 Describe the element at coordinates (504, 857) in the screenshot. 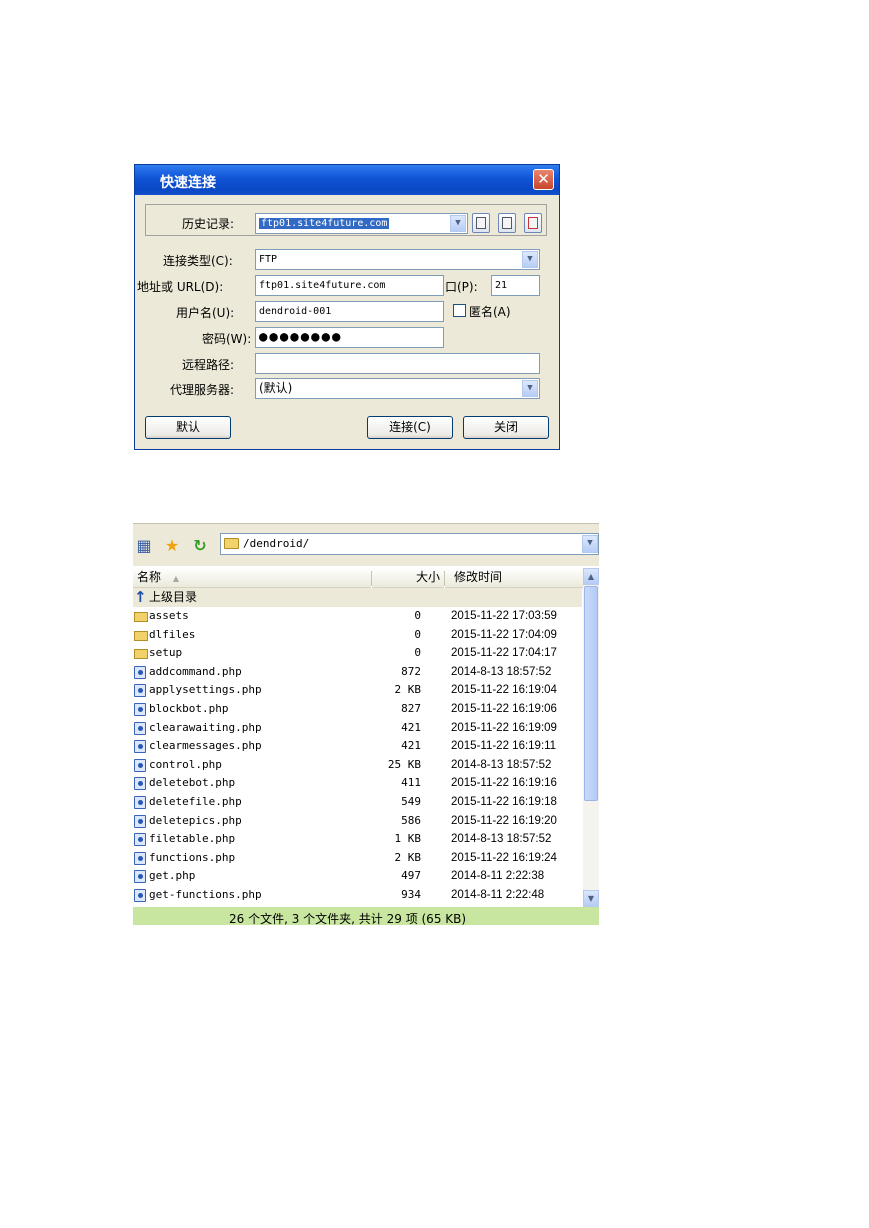

I see `file-modified: 2015-11-22 16:19:24` at that location.